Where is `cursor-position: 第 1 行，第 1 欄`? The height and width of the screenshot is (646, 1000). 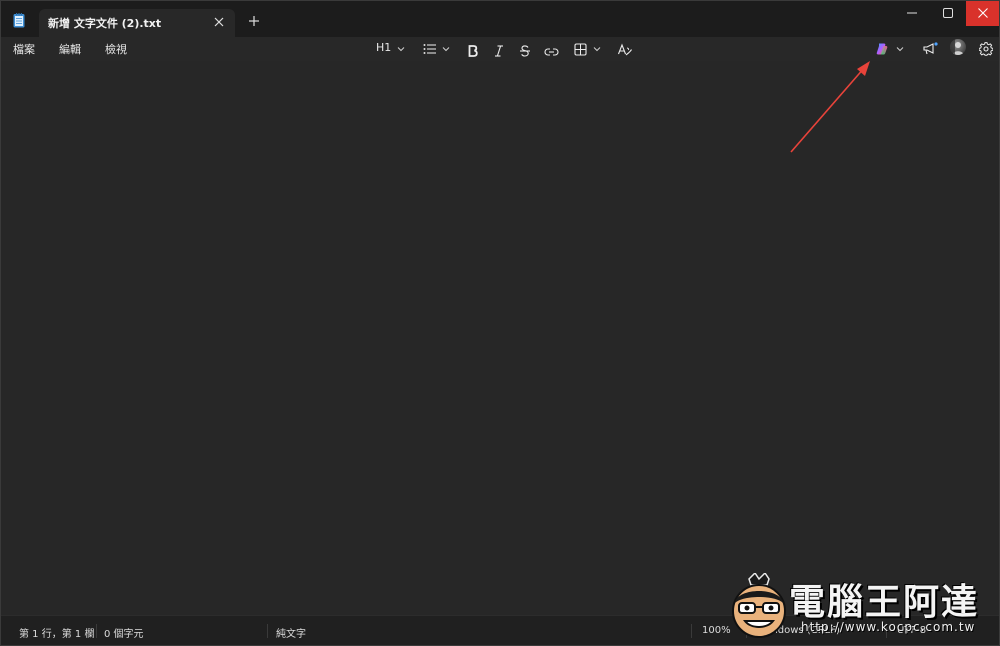
cursor-position: 第 1 行，第 1 欄 is located at coordinates (57, 634).